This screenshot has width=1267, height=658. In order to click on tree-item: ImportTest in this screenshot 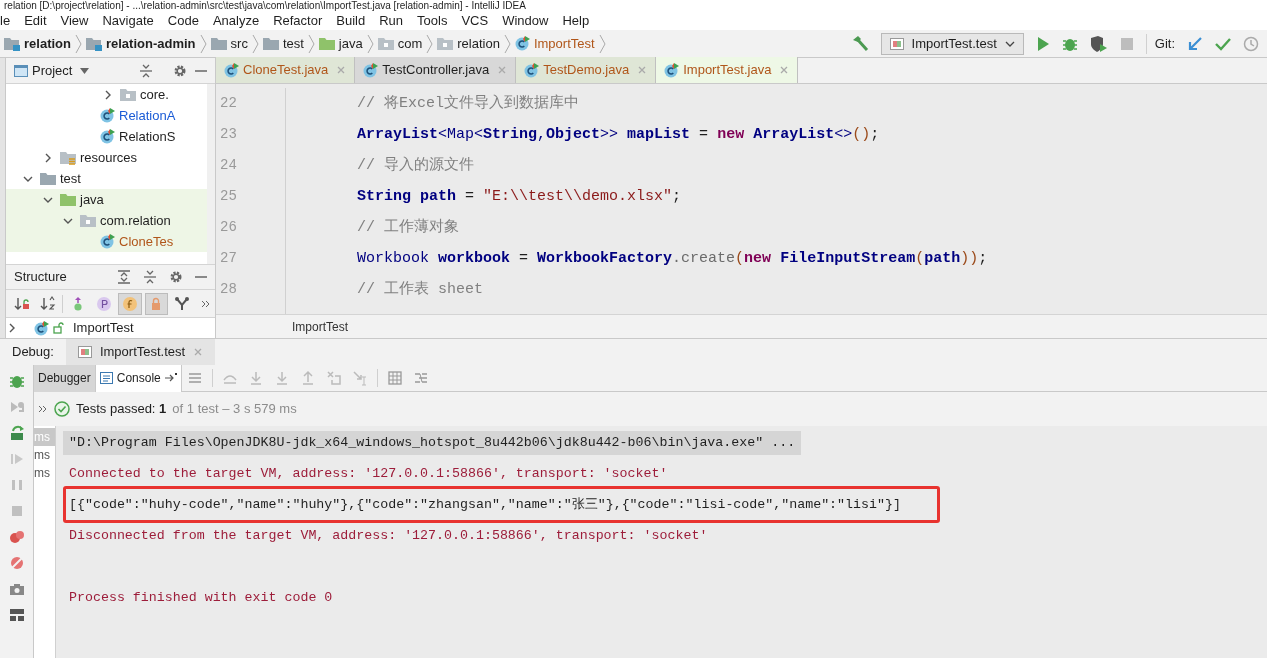, I will do `click(110, 328)`.